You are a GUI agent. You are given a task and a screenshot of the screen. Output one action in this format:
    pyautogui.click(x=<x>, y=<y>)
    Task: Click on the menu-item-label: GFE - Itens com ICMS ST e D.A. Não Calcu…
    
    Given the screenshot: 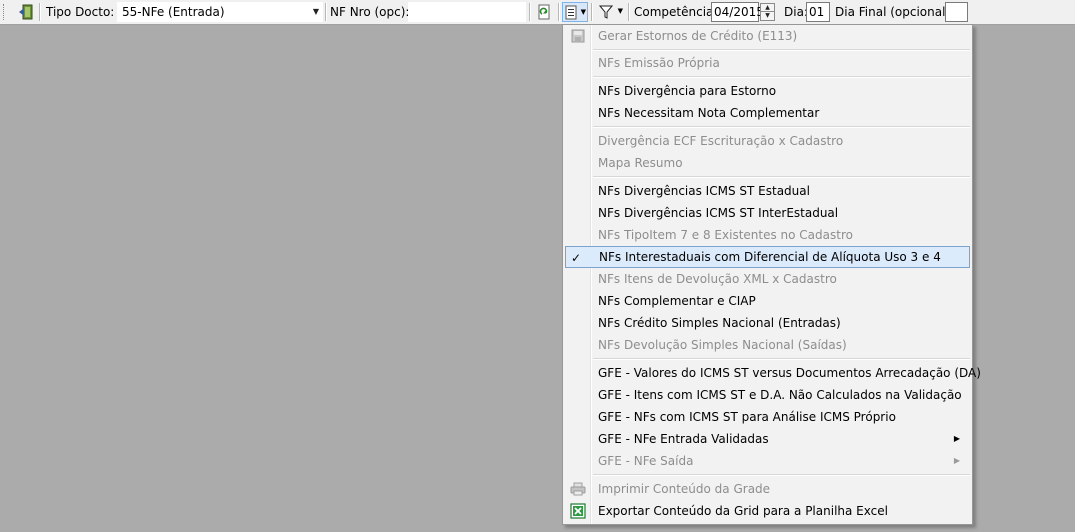 What is the action you would take?
    pyautogui.click(x=780, y=395)
    